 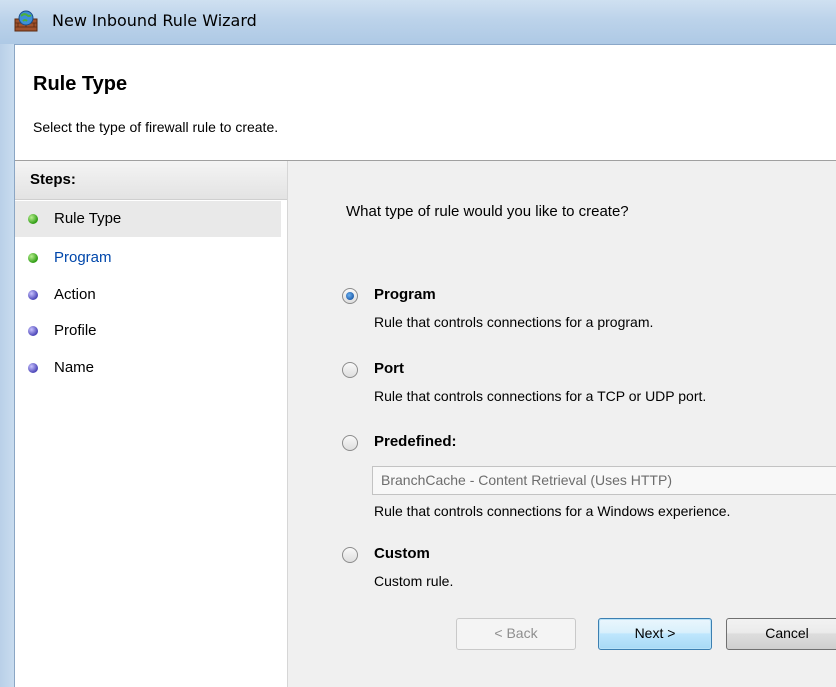 What do you see at coordinates (389, 368) in the screenshot?
I see `option-label: Port` at bounding box center [389, 368].